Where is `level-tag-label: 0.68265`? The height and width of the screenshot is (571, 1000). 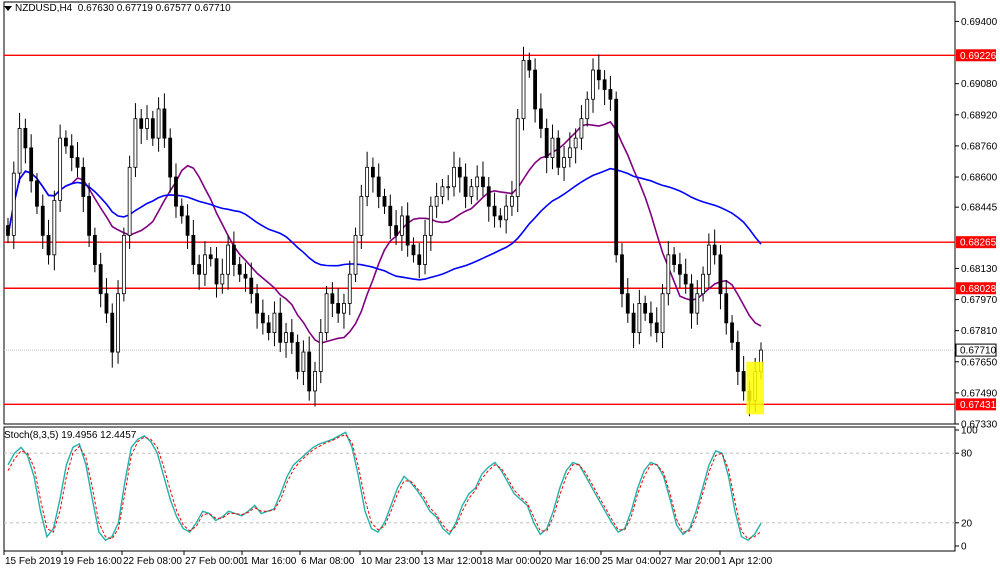
level-tag-label: 0.68265 is located at coordinates (978, 243).